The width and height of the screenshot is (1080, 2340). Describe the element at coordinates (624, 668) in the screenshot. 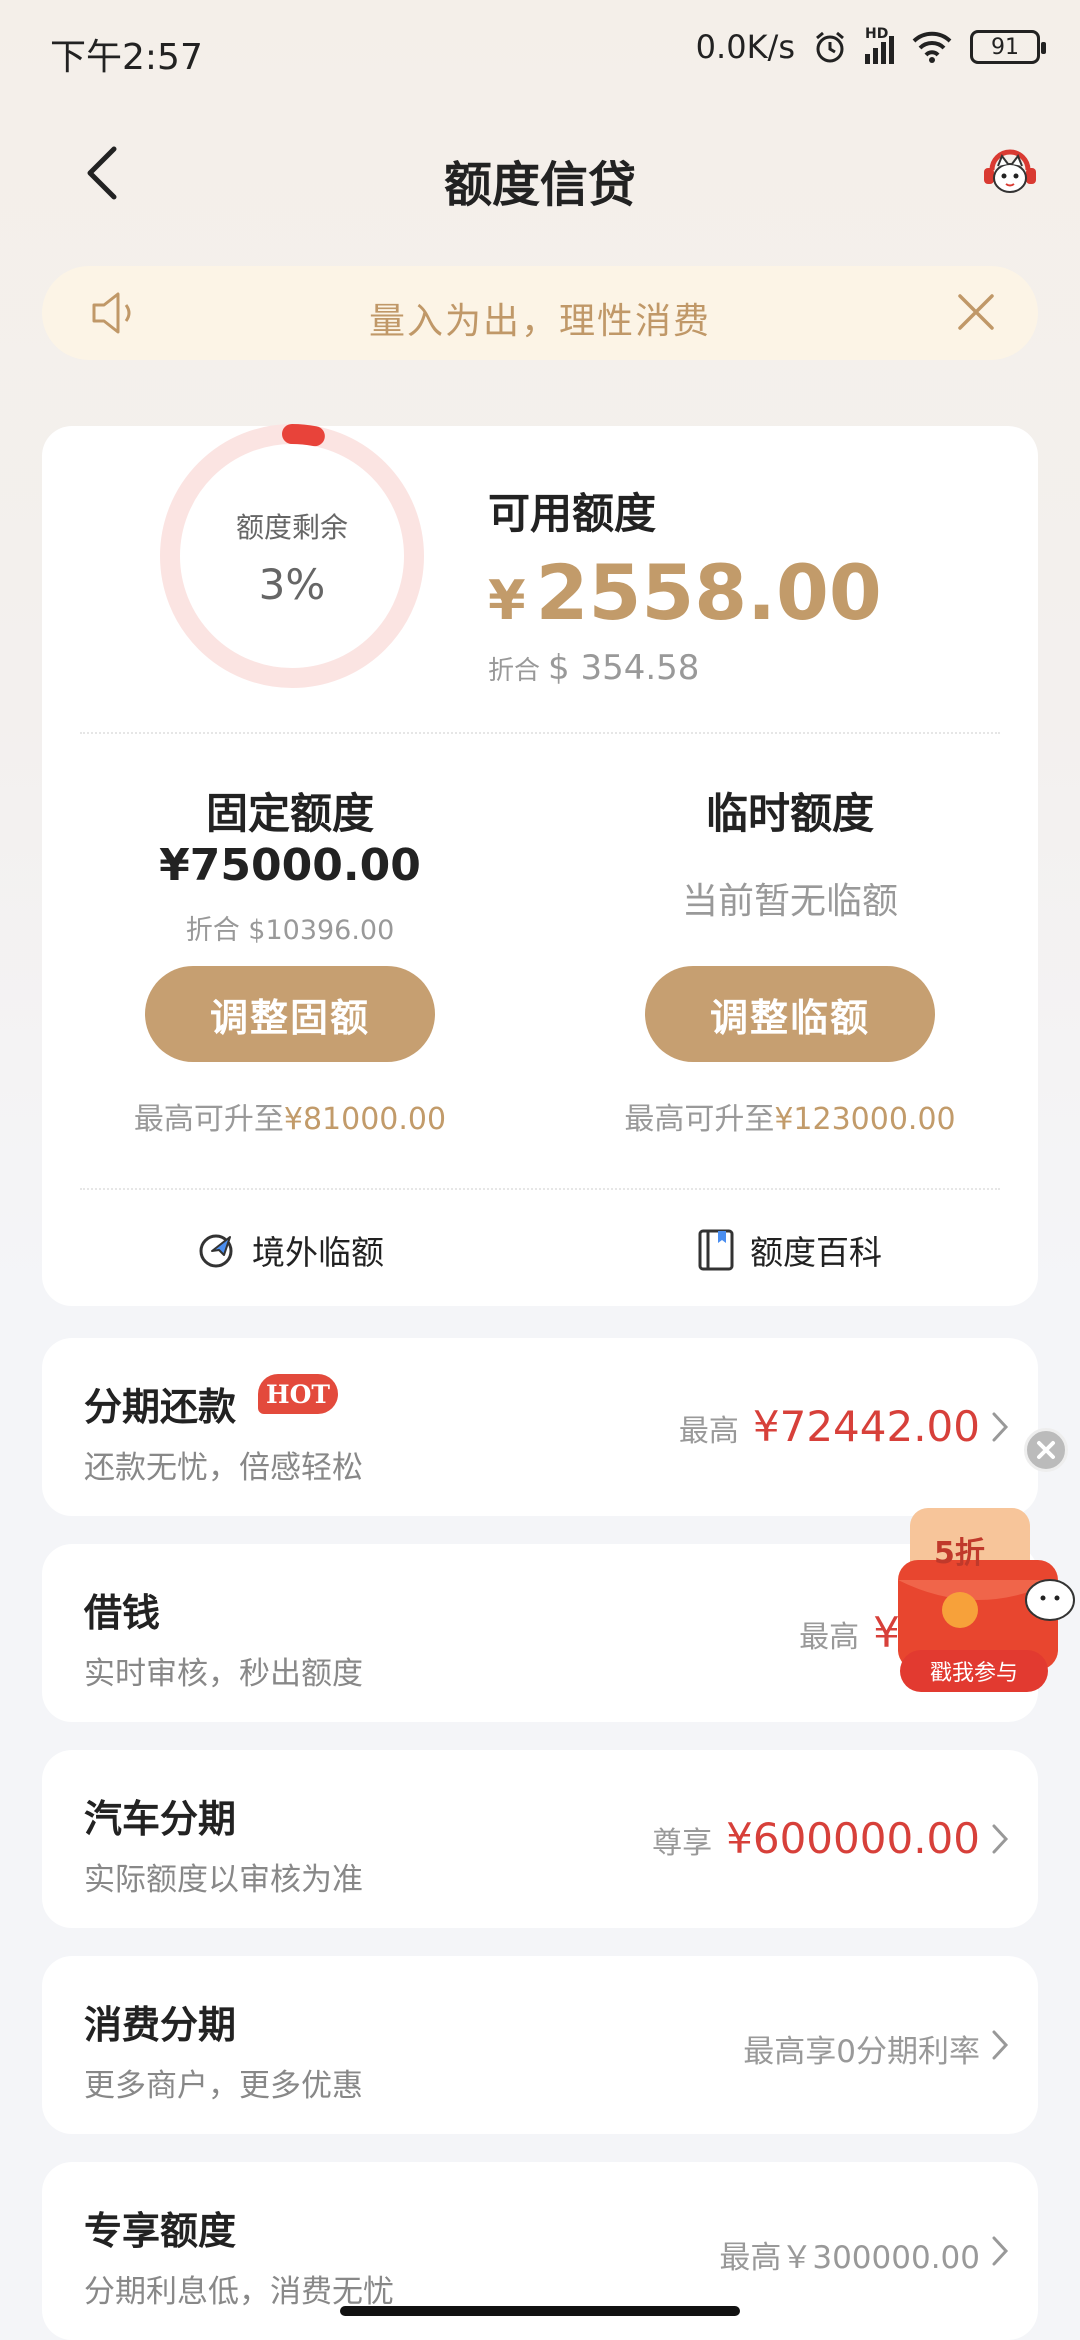

I see `converted-amount: $ 354.58` at that location.